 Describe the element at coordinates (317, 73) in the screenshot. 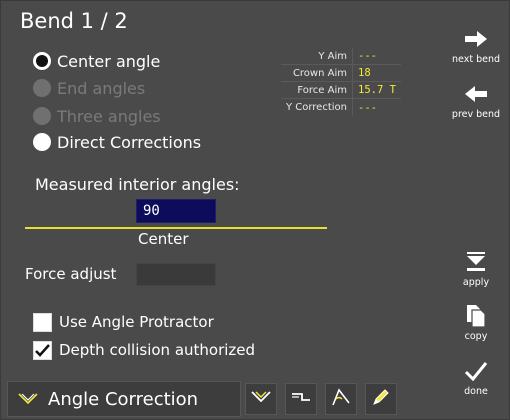

I see `aim-label: Crown Aim` at that location.